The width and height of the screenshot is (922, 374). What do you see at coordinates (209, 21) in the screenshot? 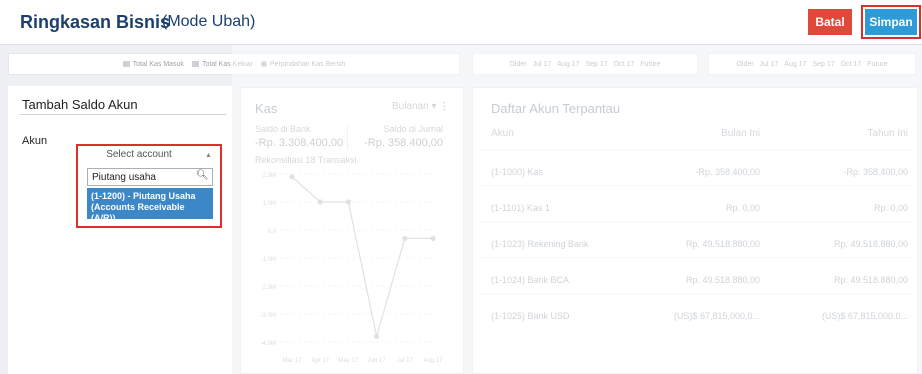
I see `mode-indicator: (Mode Ubah)` at bounding box center [209, 21].